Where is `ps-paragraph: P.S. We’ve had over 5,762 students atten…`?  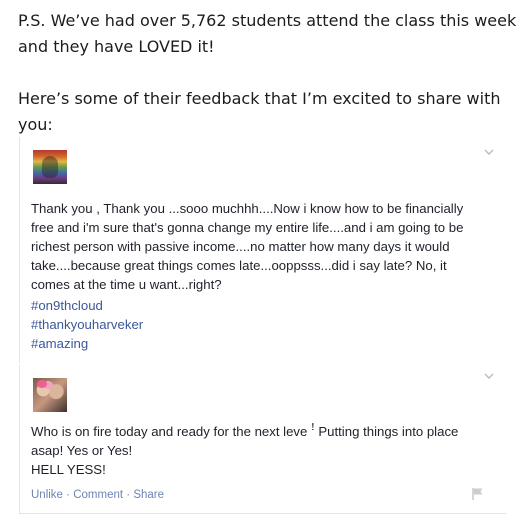 ps-paragraph: P.S. We’ve had over 5,762 students atten… is located at coordinates (267, 33).